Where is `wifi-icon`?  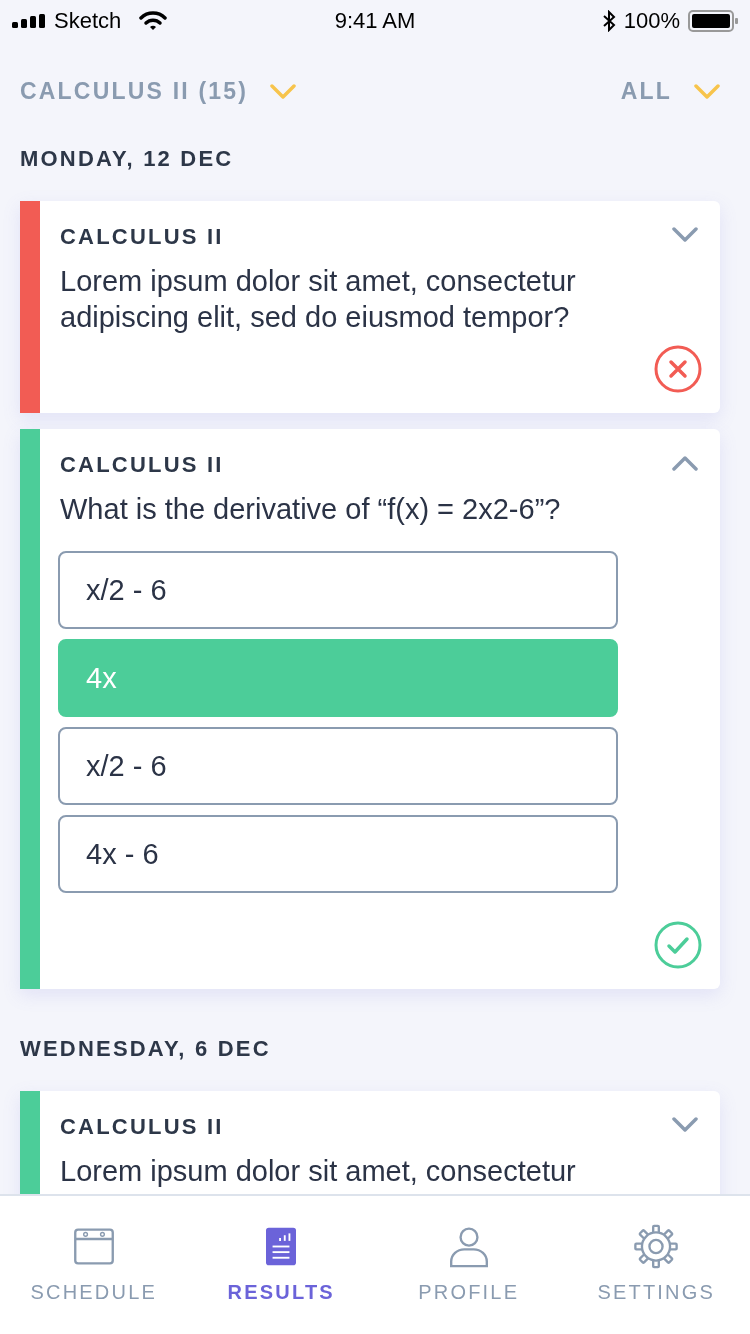
wifi-icon is located at coordinates (153, 21).